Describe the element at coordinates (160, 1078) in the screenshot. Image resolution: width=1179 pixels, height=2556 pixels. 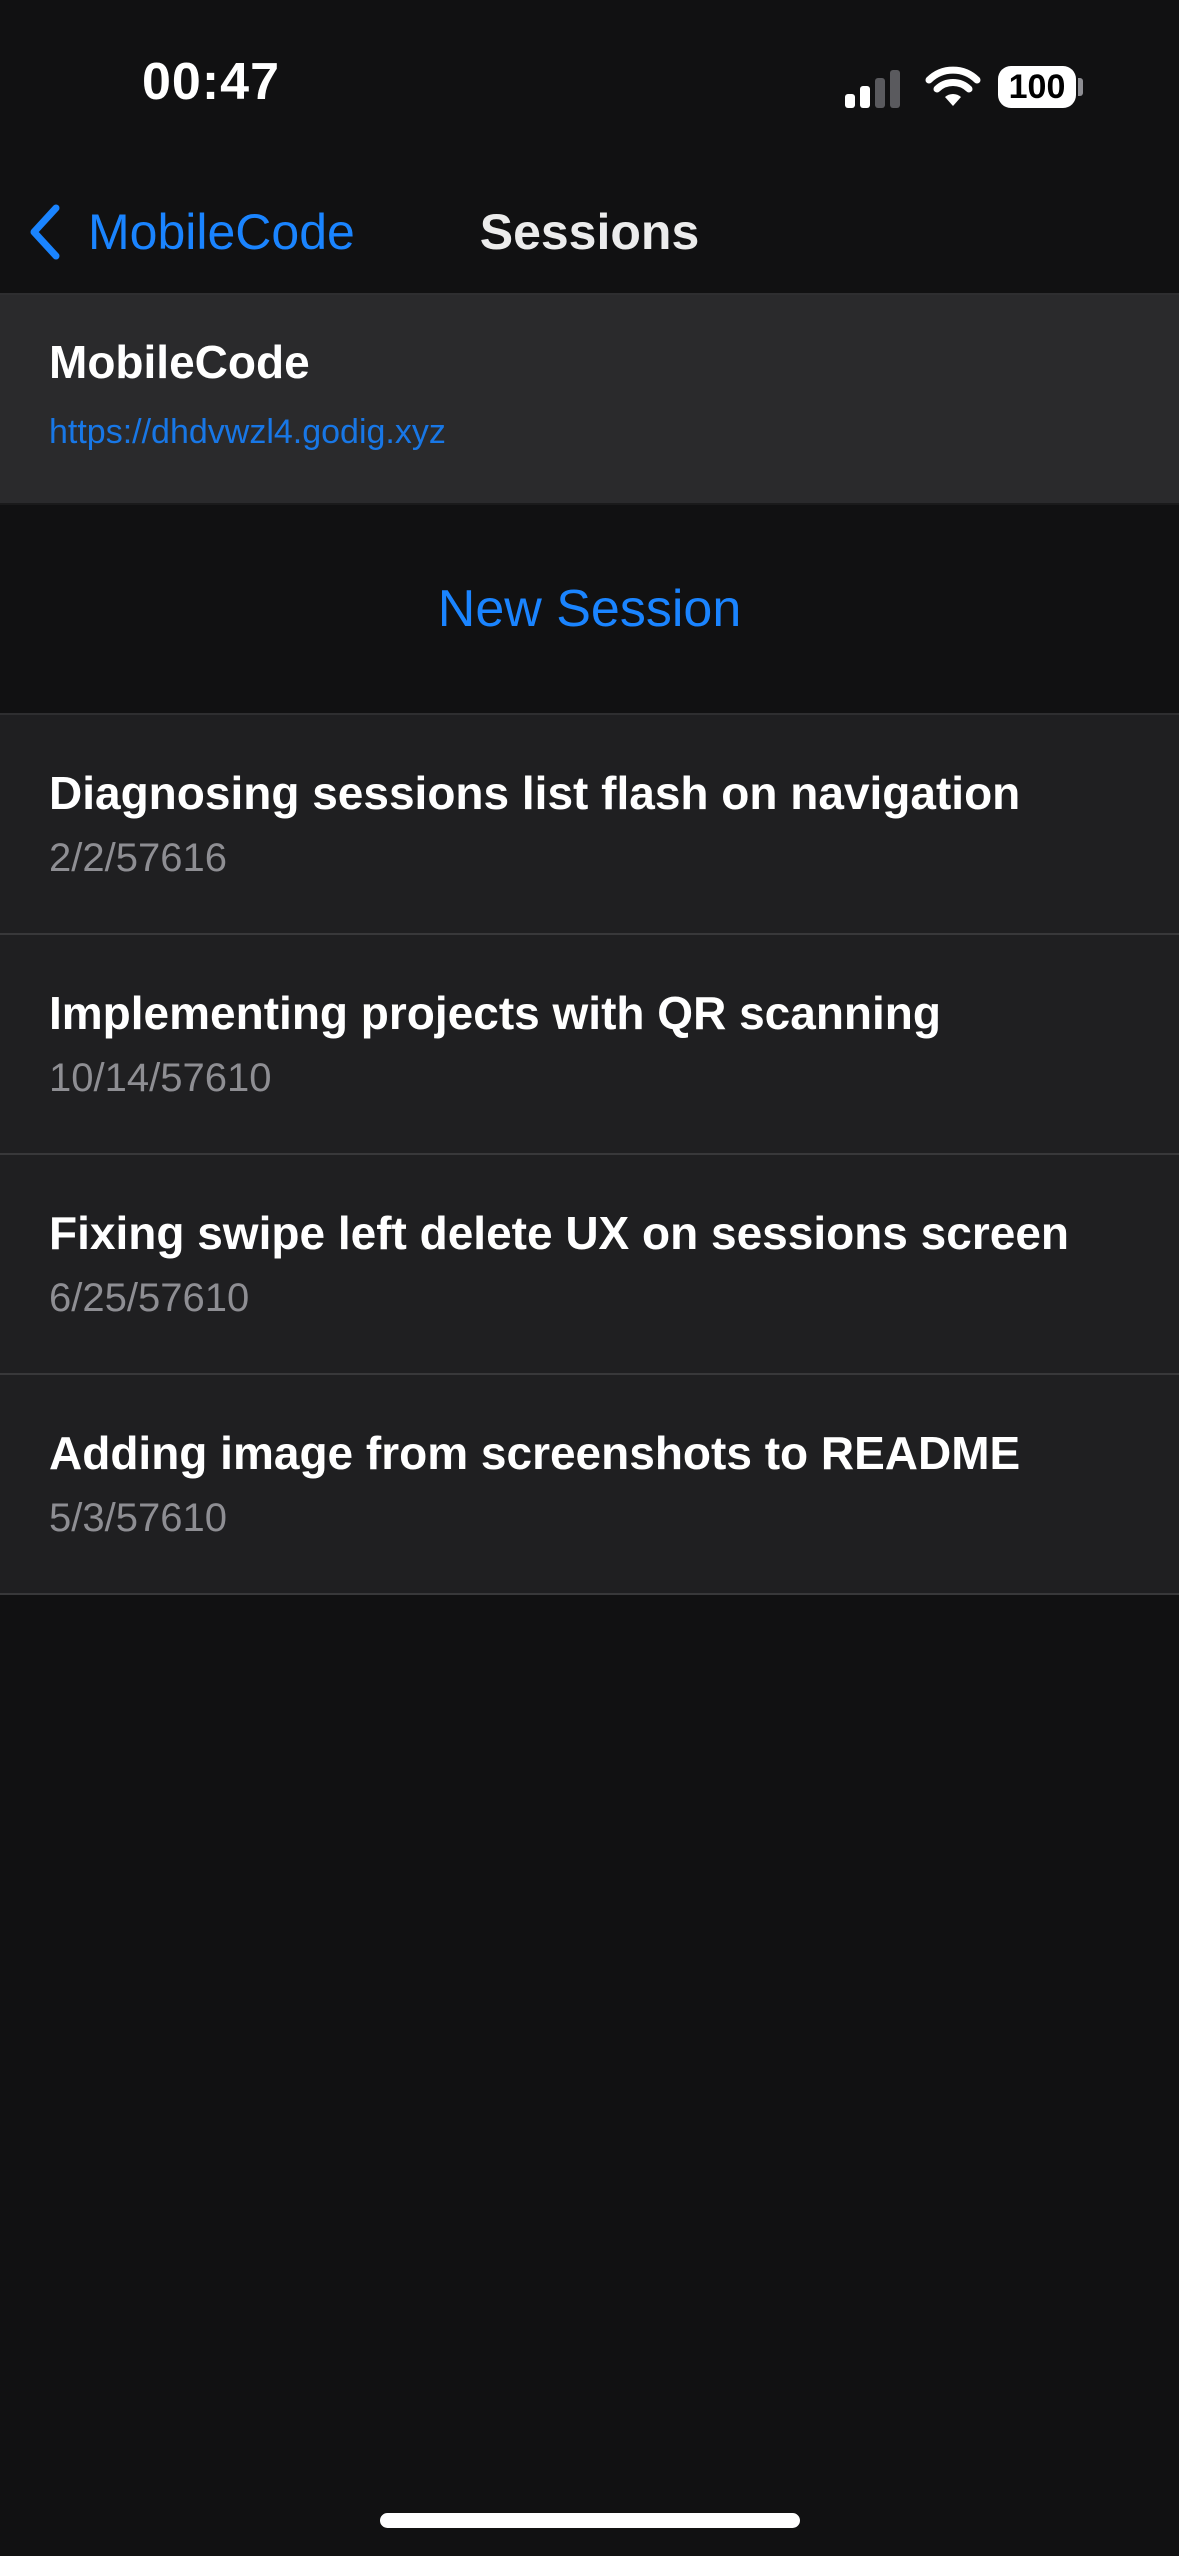
I see `session-date: 10/14/57610` at that location.